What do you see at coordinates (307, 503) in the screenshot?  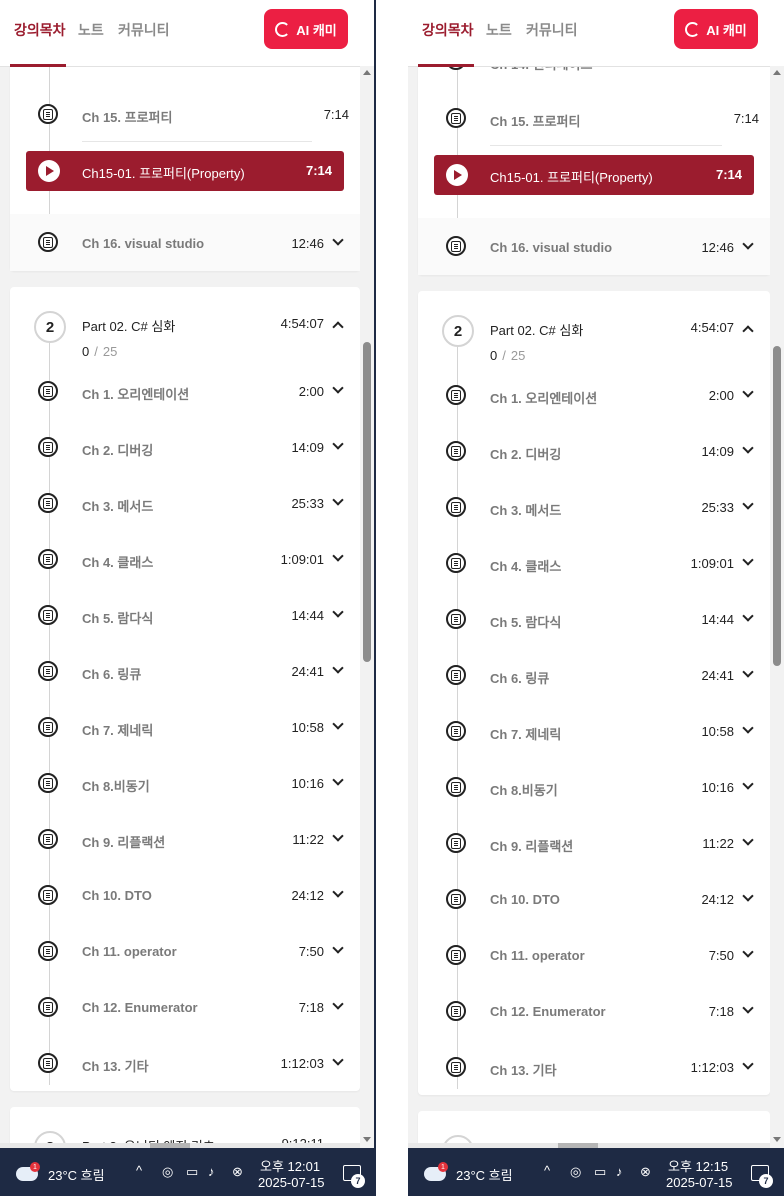 I see `chapter-duration: 25:33` at bounding box center [307, 503].